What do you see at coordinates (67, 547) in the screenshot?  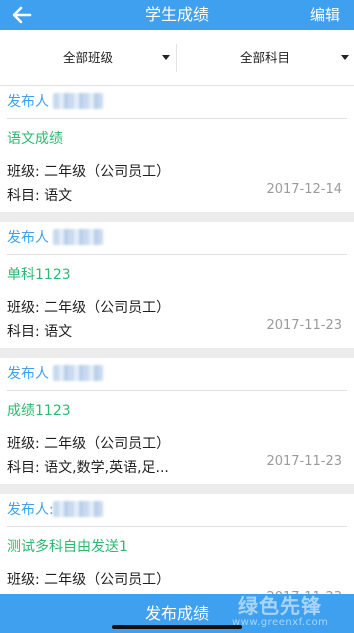 I see `record-title: 测试多科自由发送1` at bounding box center [67, 547].